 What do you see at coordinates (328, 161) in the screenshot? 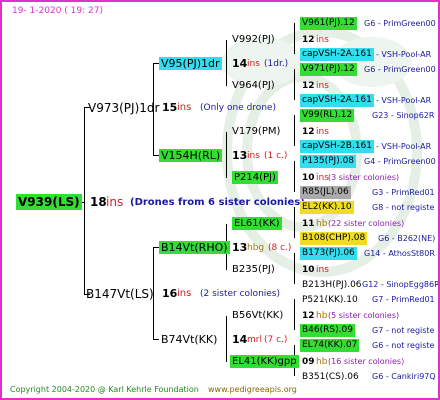
I see `r10-queen: P135(PJ).08` at bounding box center [328, 161].